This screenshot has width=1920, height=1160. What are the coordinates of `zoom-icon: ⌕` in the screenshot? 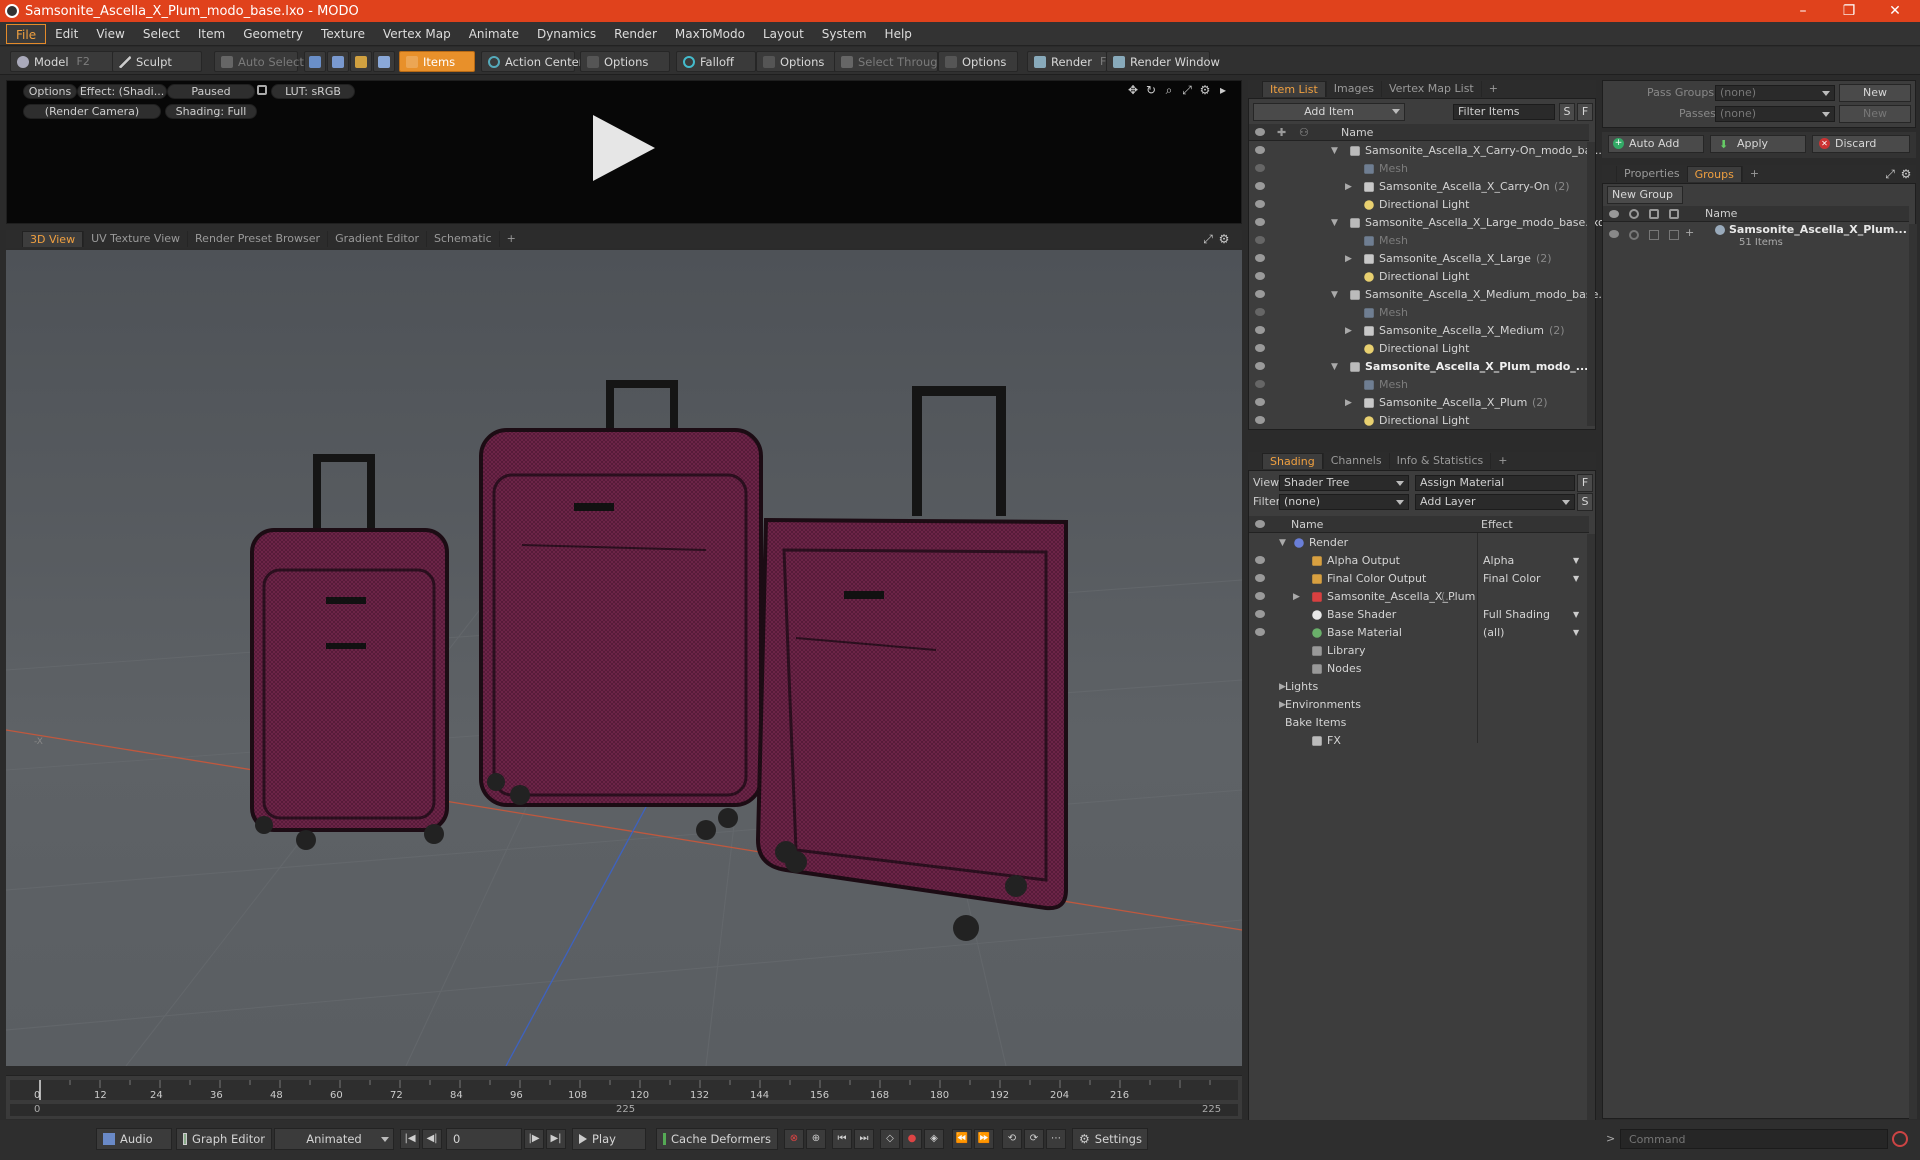 It's located at (1169, 90).